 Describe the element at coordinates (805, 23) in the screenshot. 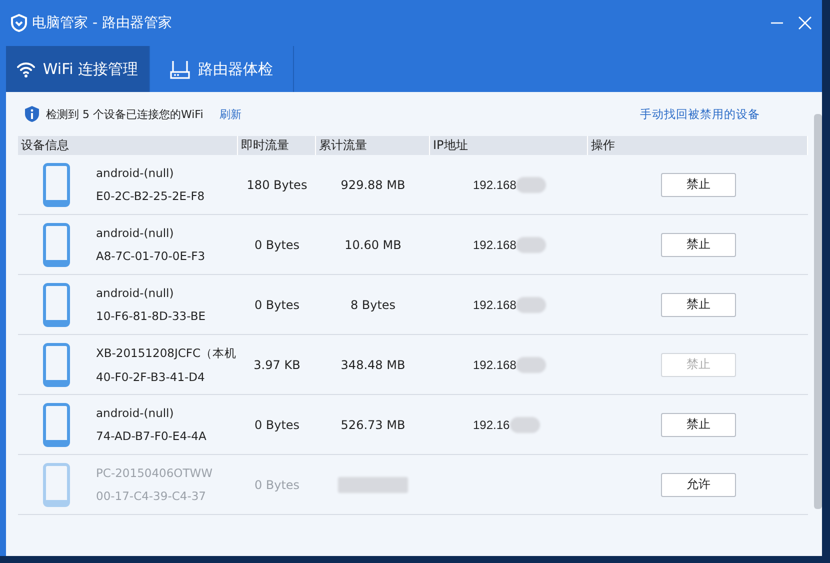

I see `close-icon` at that location.